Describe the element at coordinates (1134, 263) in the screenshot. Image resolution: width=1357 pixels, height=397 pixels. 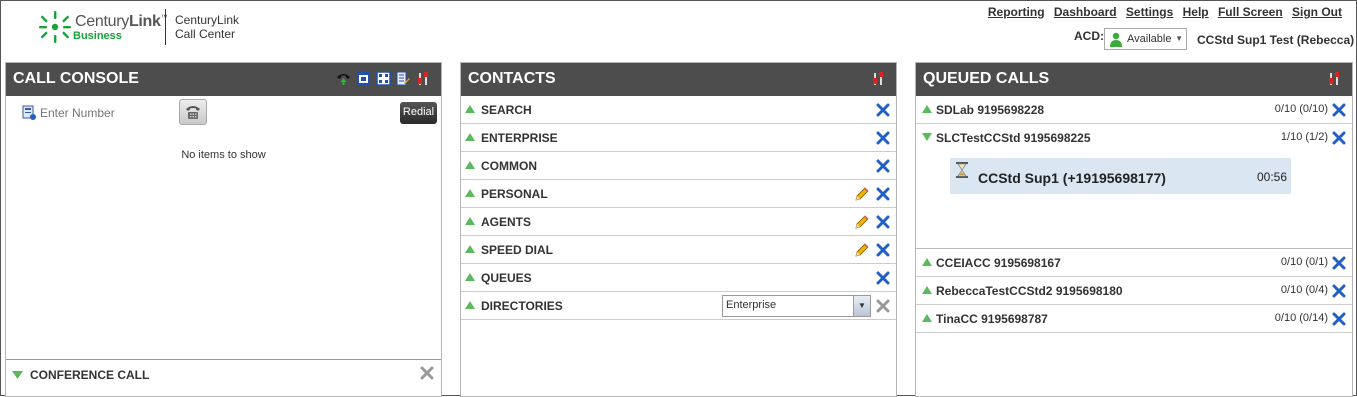
I see `queue-row: CCEIACC 9195698167 0/10 (0/1)` at that location.